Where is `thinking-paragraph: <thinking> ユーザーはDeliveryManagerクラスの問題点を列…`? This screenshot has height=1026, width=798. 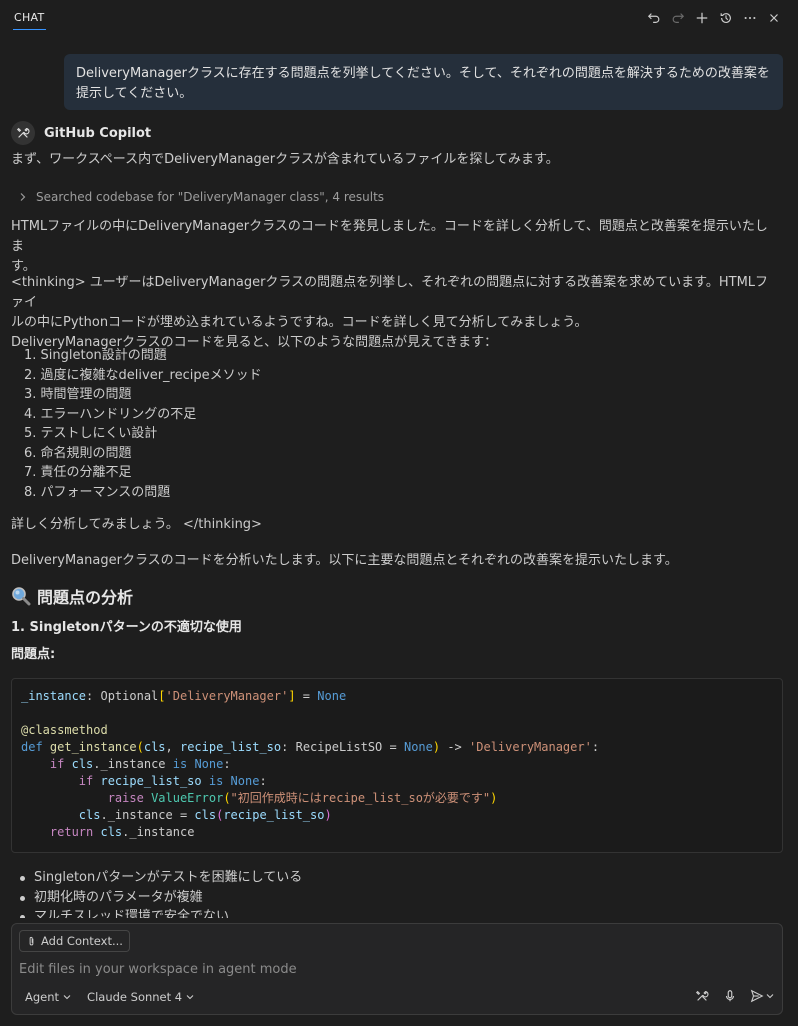
thinking-paragraph: <thinking> ユーザーはDeliveryManagerクラスの問題点を列… is located at coordinates (393, 313).